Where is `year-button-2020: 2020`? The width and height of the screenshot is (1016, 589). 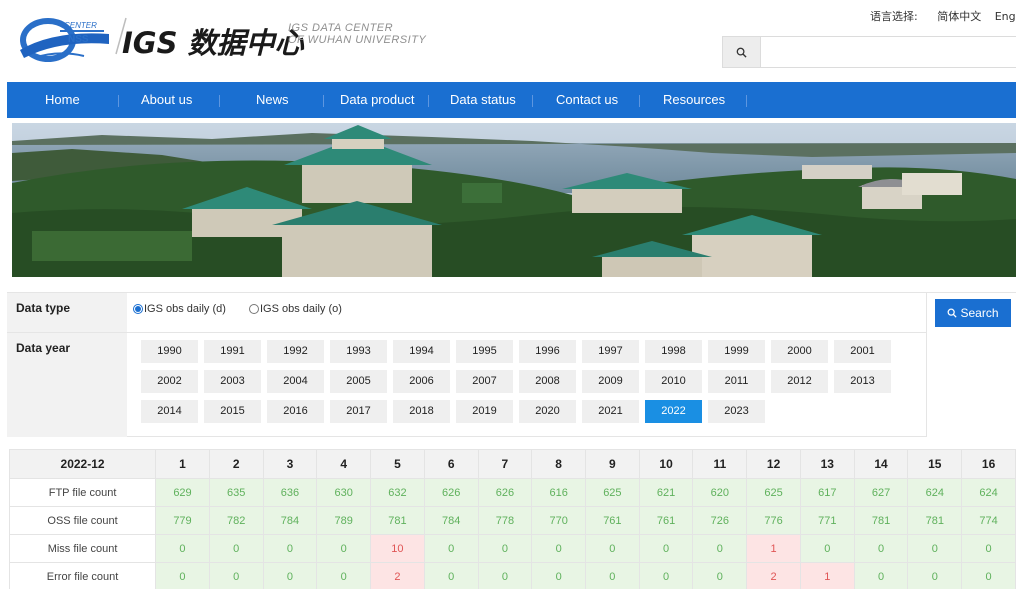
year-button-2020: 2020 is located at coordinates (547, 411).